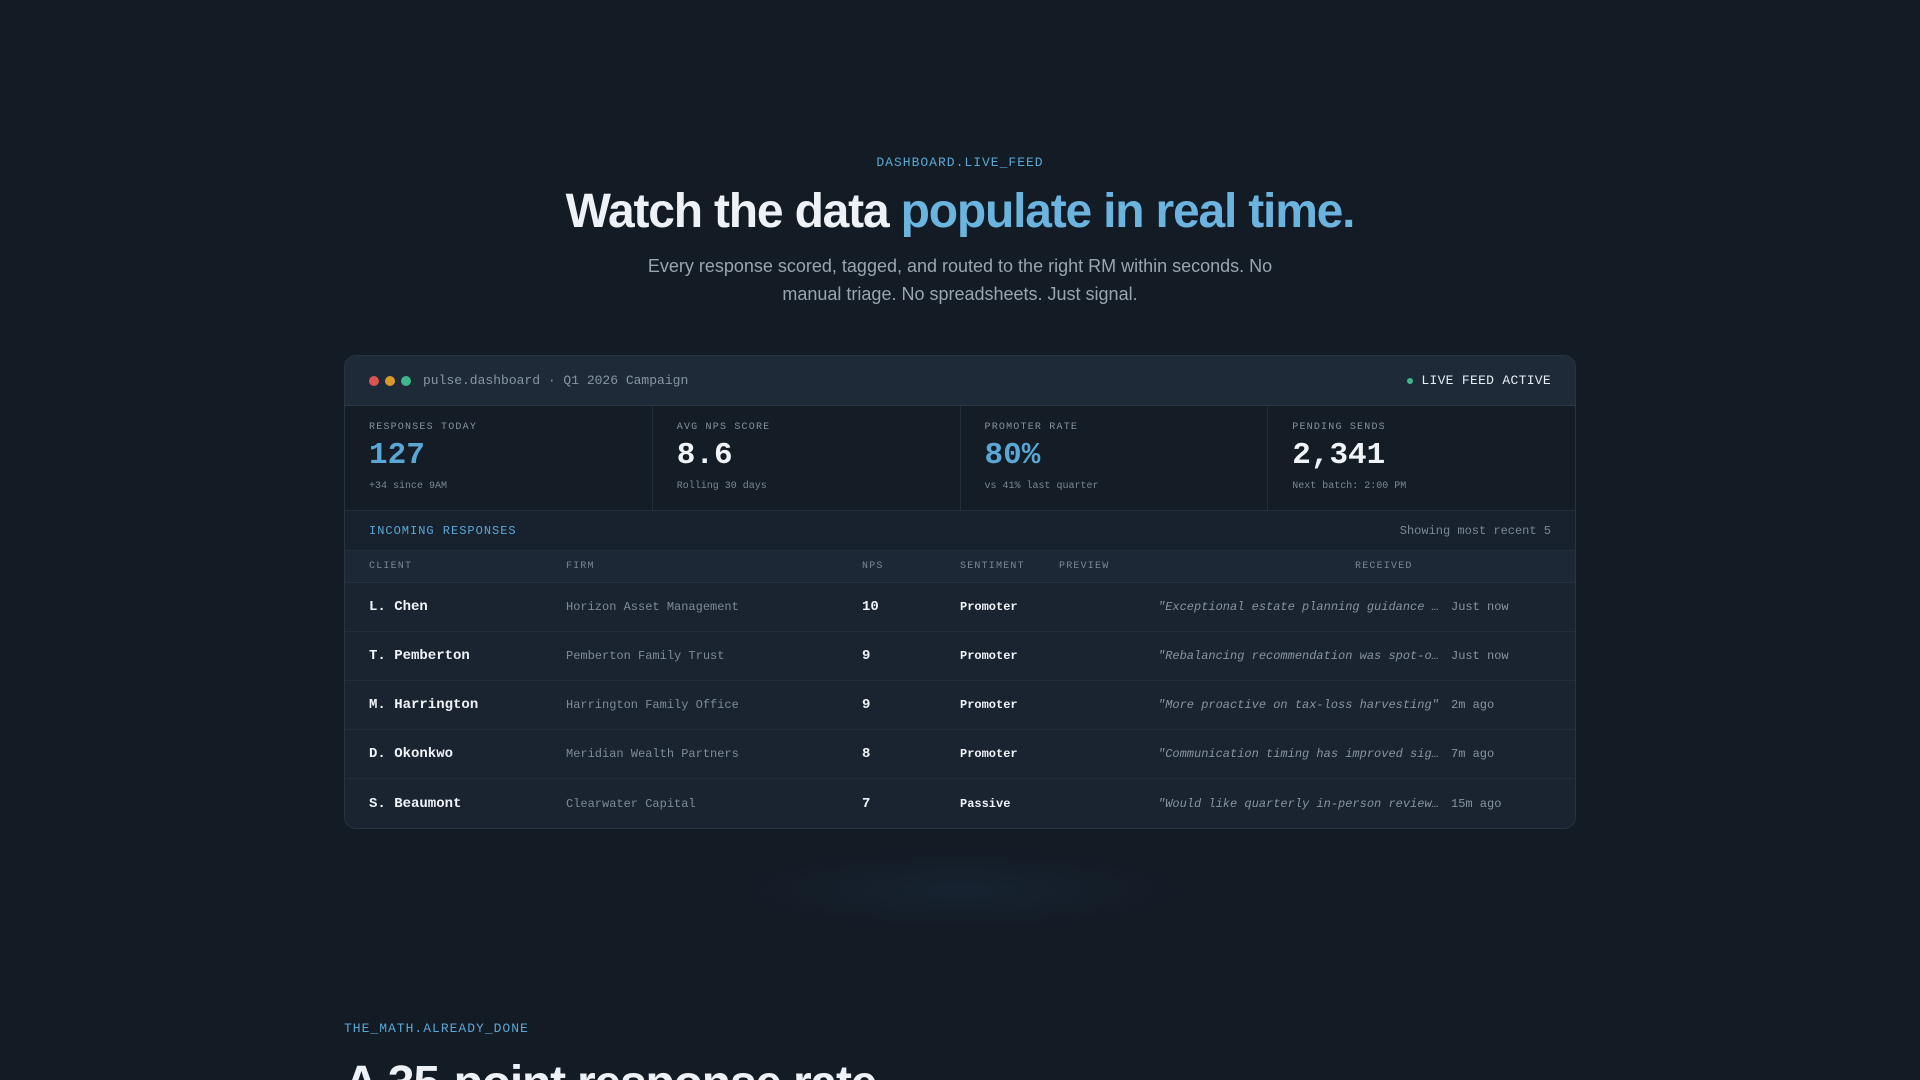 This screenshot has width=1920, height=1080. I want to click on hero-title-accent: populate in real time., so click(1128, 211).